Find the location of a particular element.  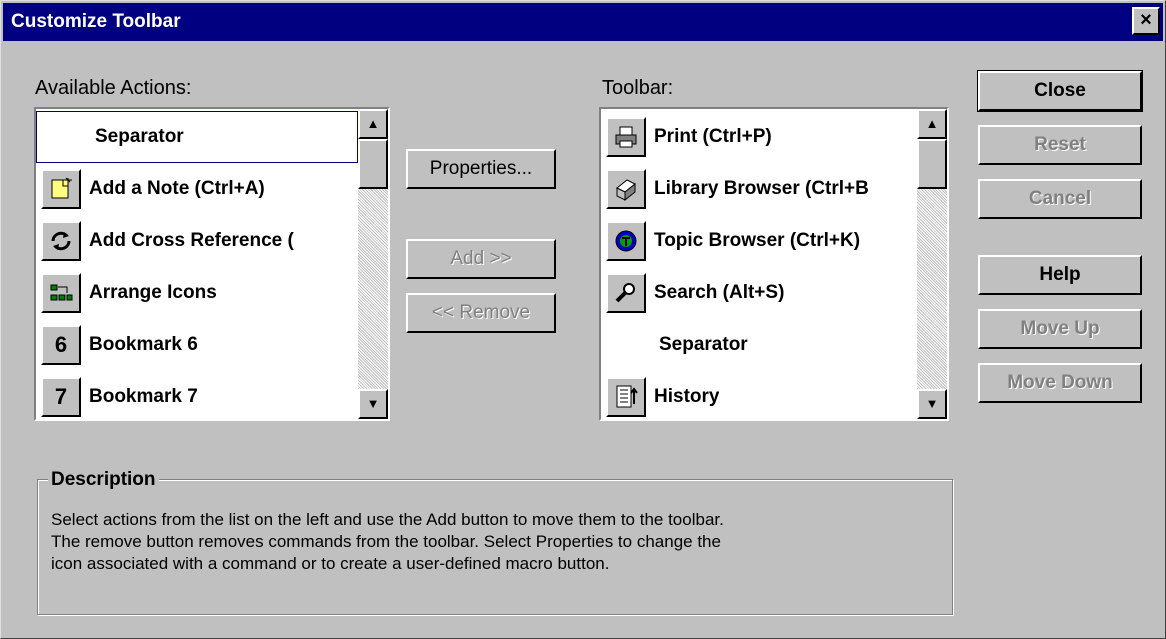

move-up-button: Move Up is located at coordinates (1060, 329).